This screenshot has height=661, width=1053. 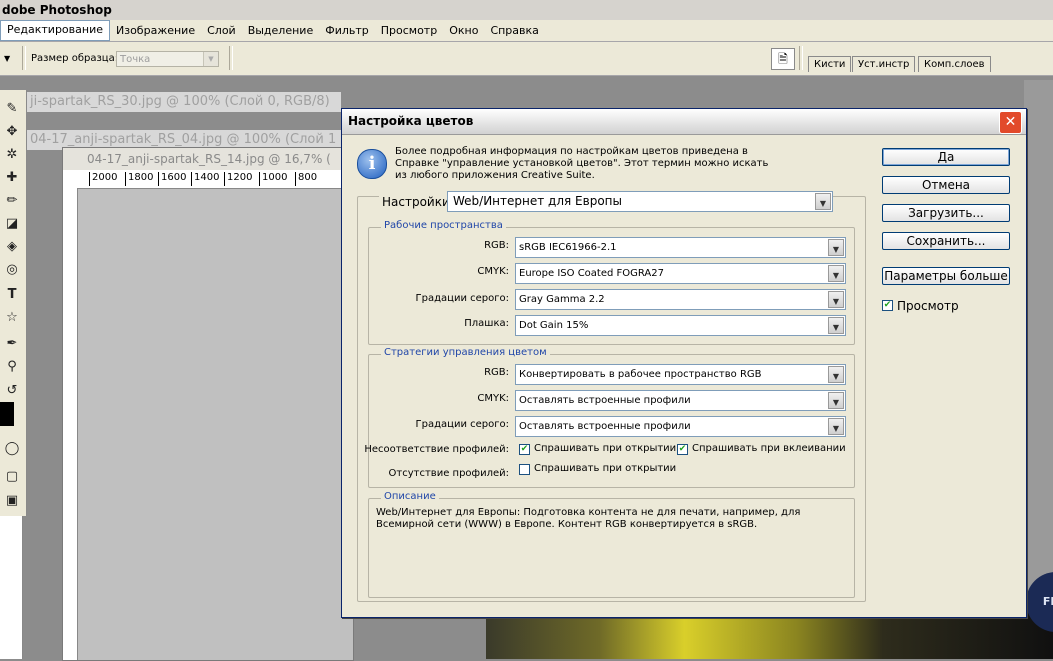 I want to click on cmyk-workspace-select: Europe ISO Coated FOGRA27 ▼, so click(x=680, y=273).